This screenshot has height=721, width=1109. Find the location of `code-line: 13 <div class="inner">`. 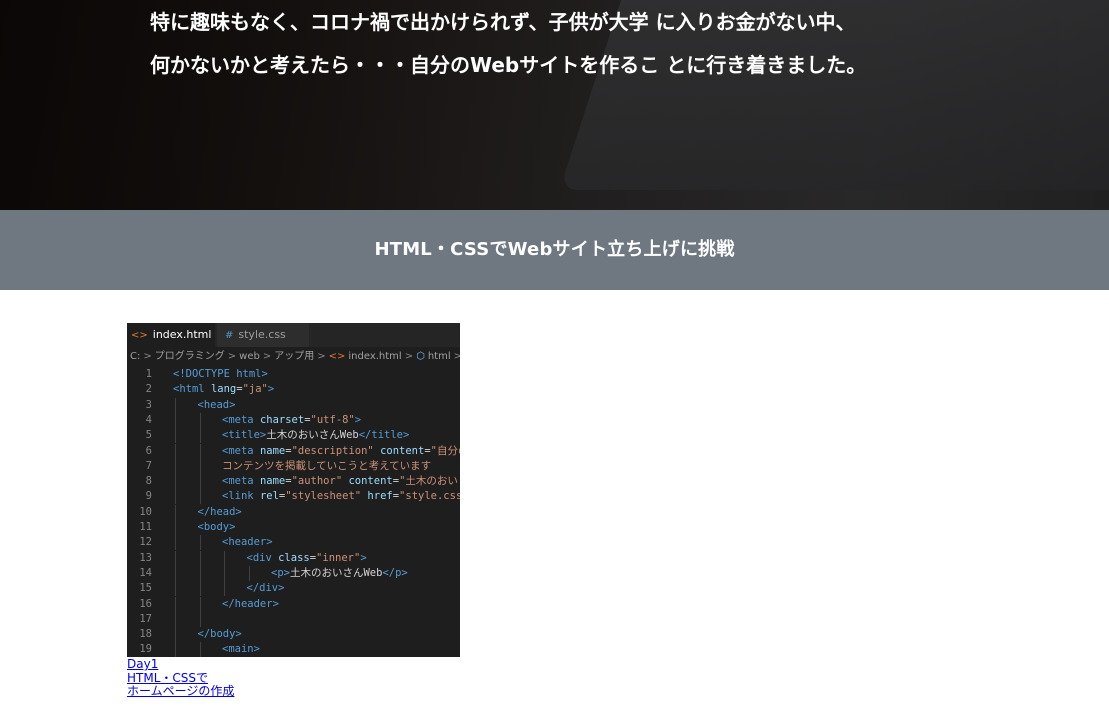

code-line: 13 <div class="inner"> is located at coordinates (293, 558).